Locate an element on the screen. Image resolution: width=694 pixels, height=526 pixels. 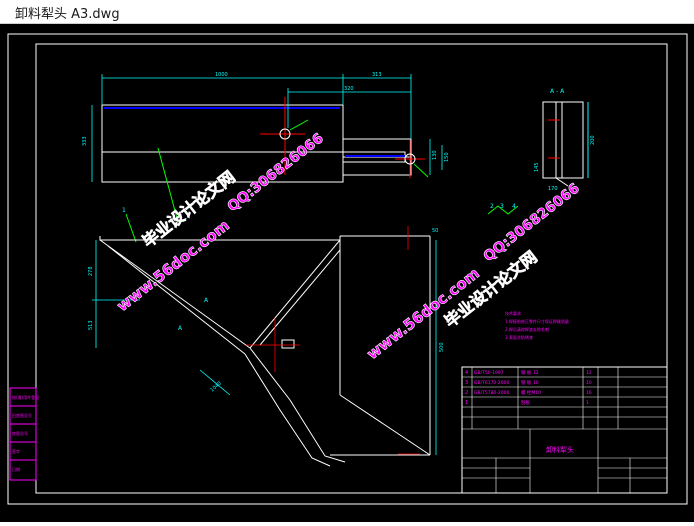
tb-row-qty: 12 is located at coordinates (589, 373).